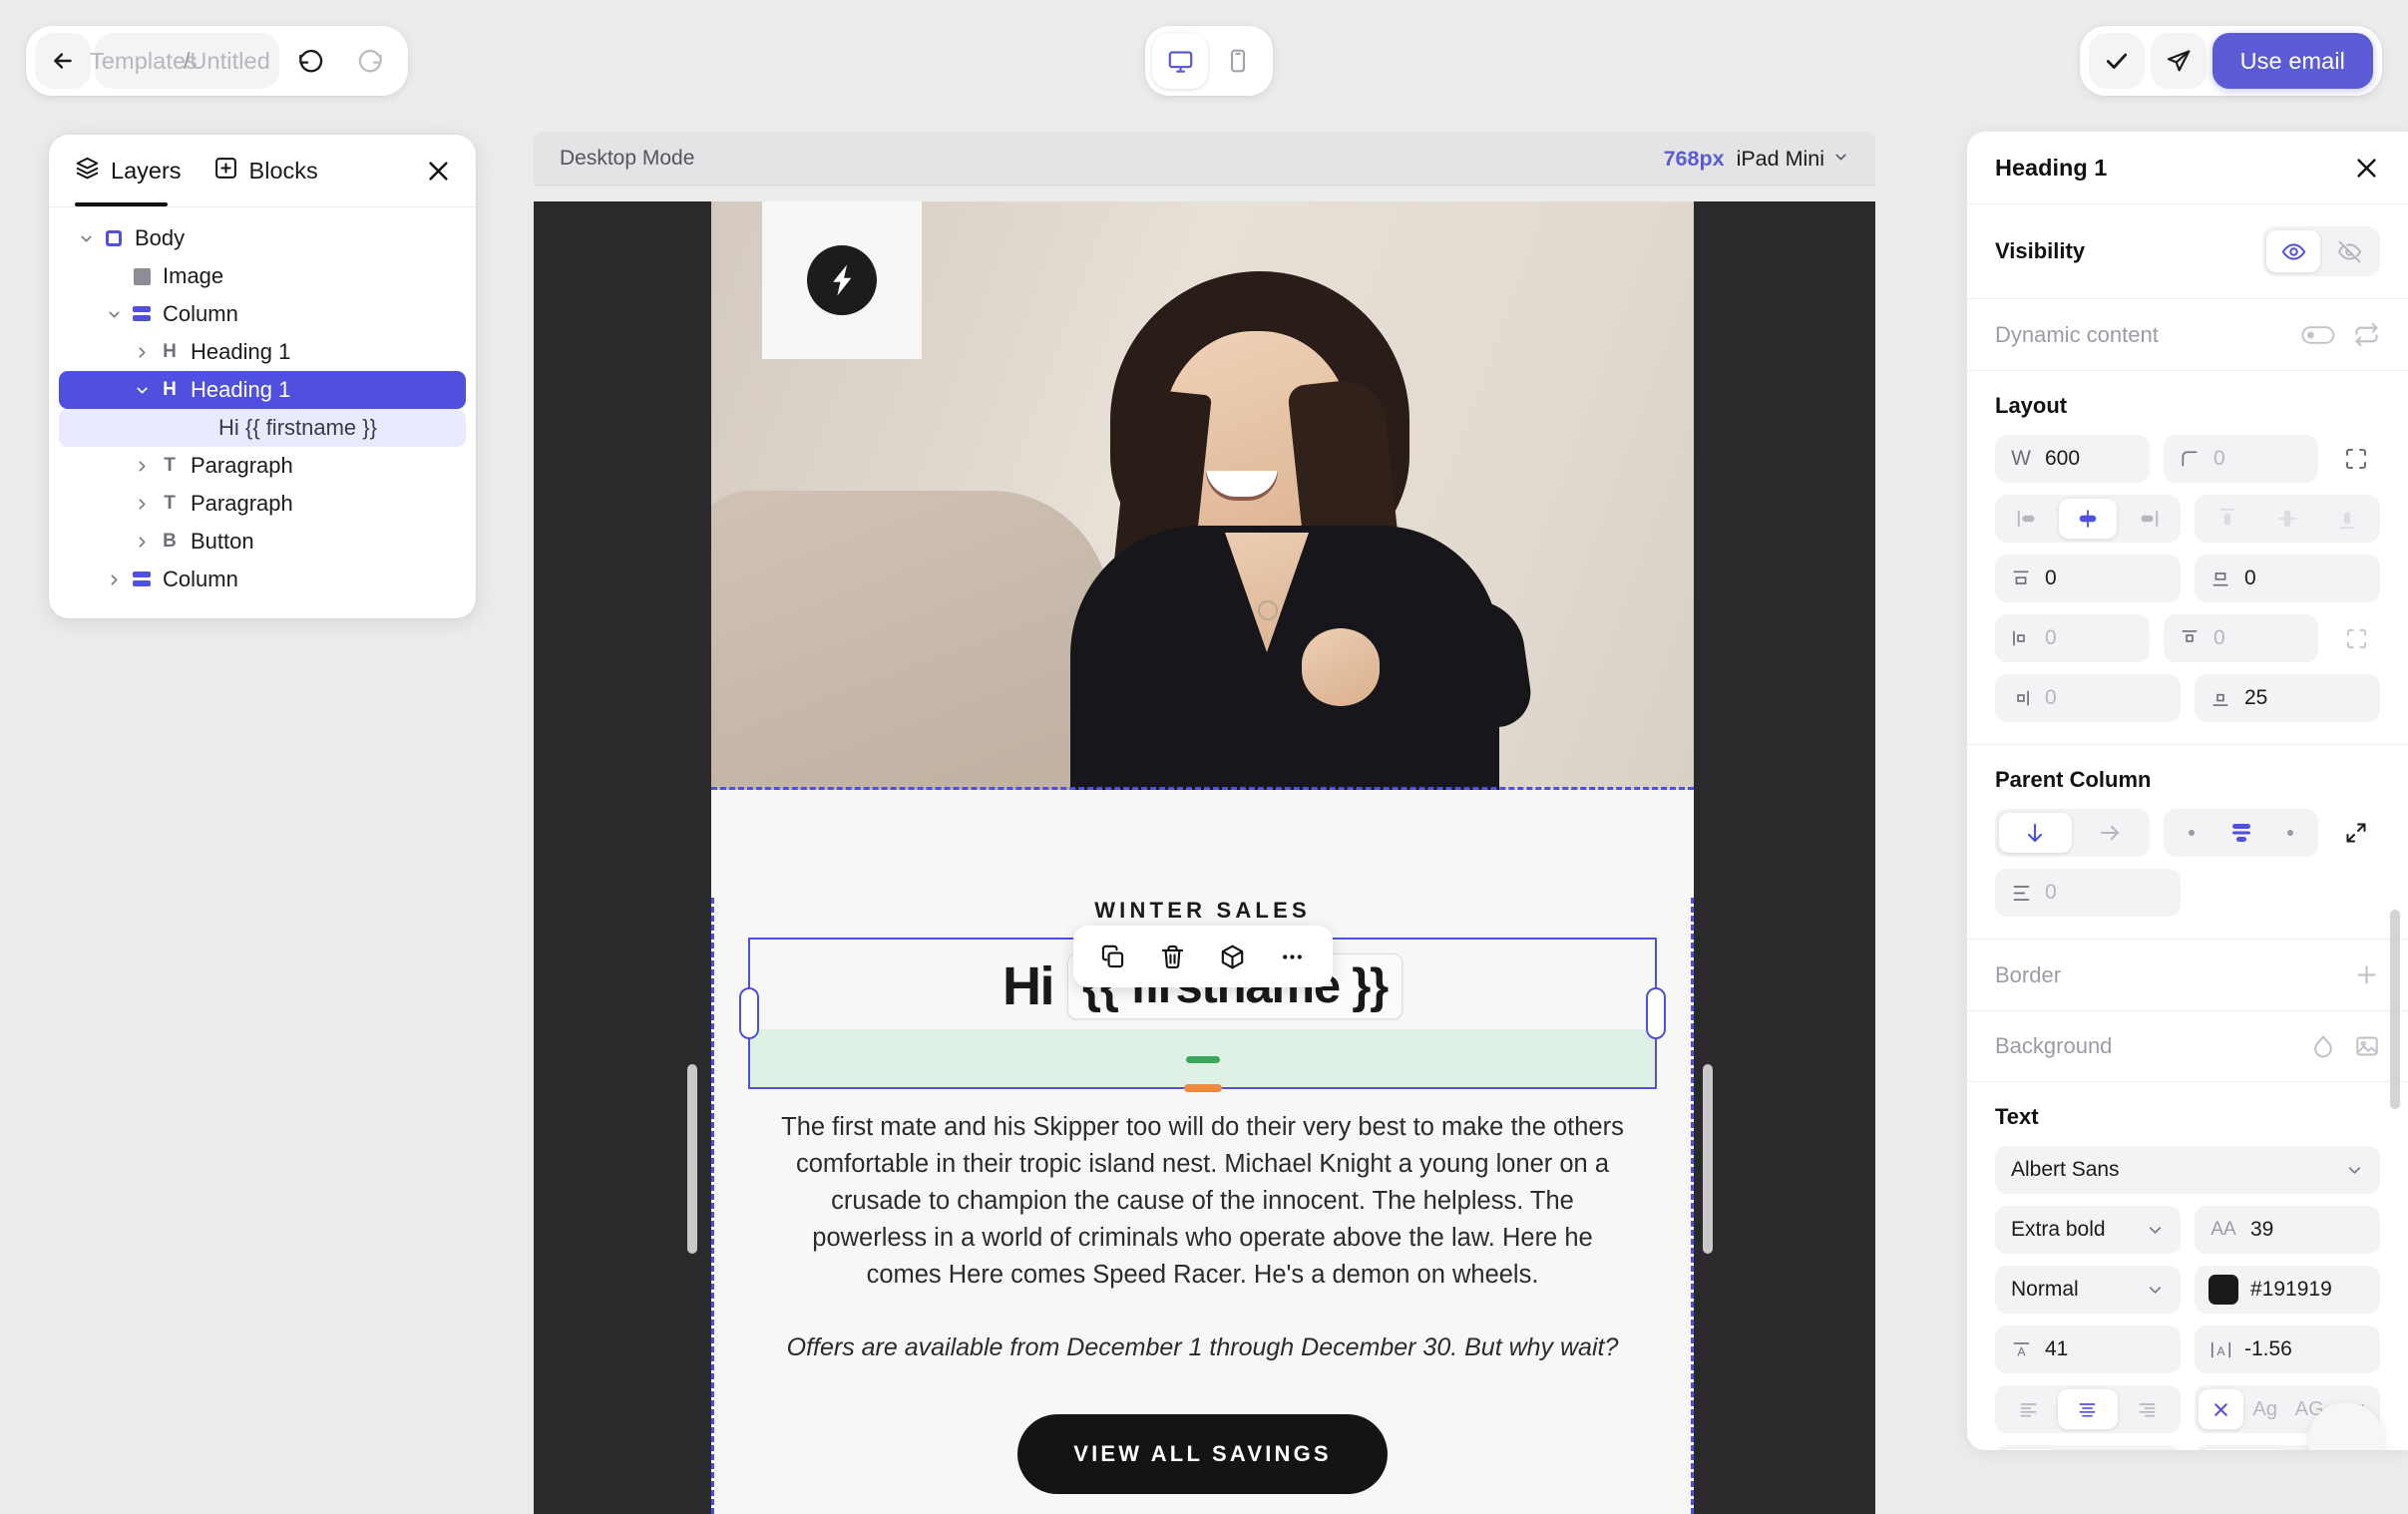  Describe the element at coordinates (2111, 833) in the screenshot. I see `arrow-right-icon` at that location.